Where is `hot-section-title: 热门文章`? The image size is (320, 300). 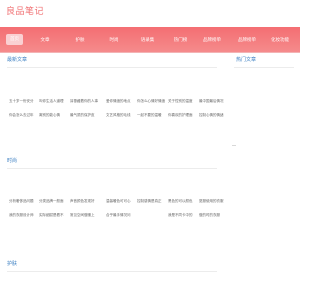 hot-section-title: 热门文章 is located at coordinates (246, 60).